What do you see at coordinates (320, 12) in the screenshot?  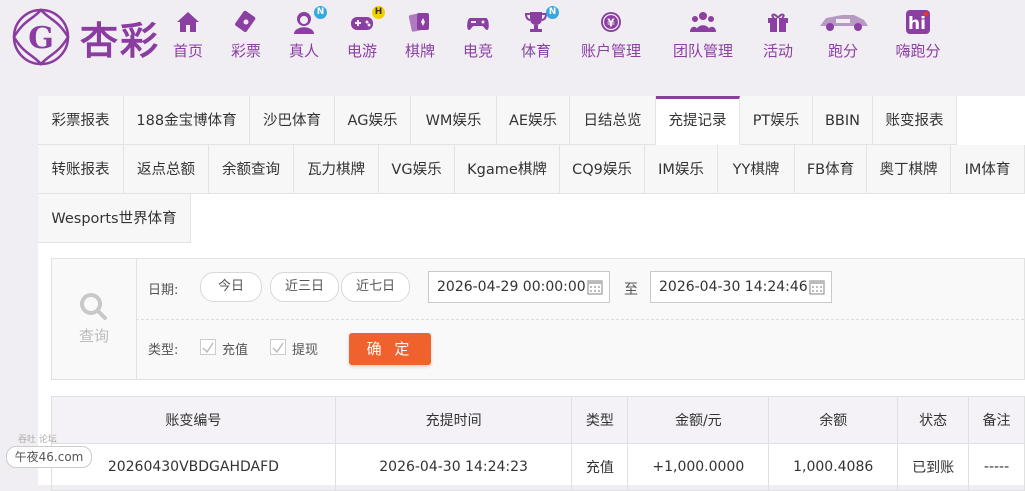 I see `new-badge: N` at bounding box center [320, 12].